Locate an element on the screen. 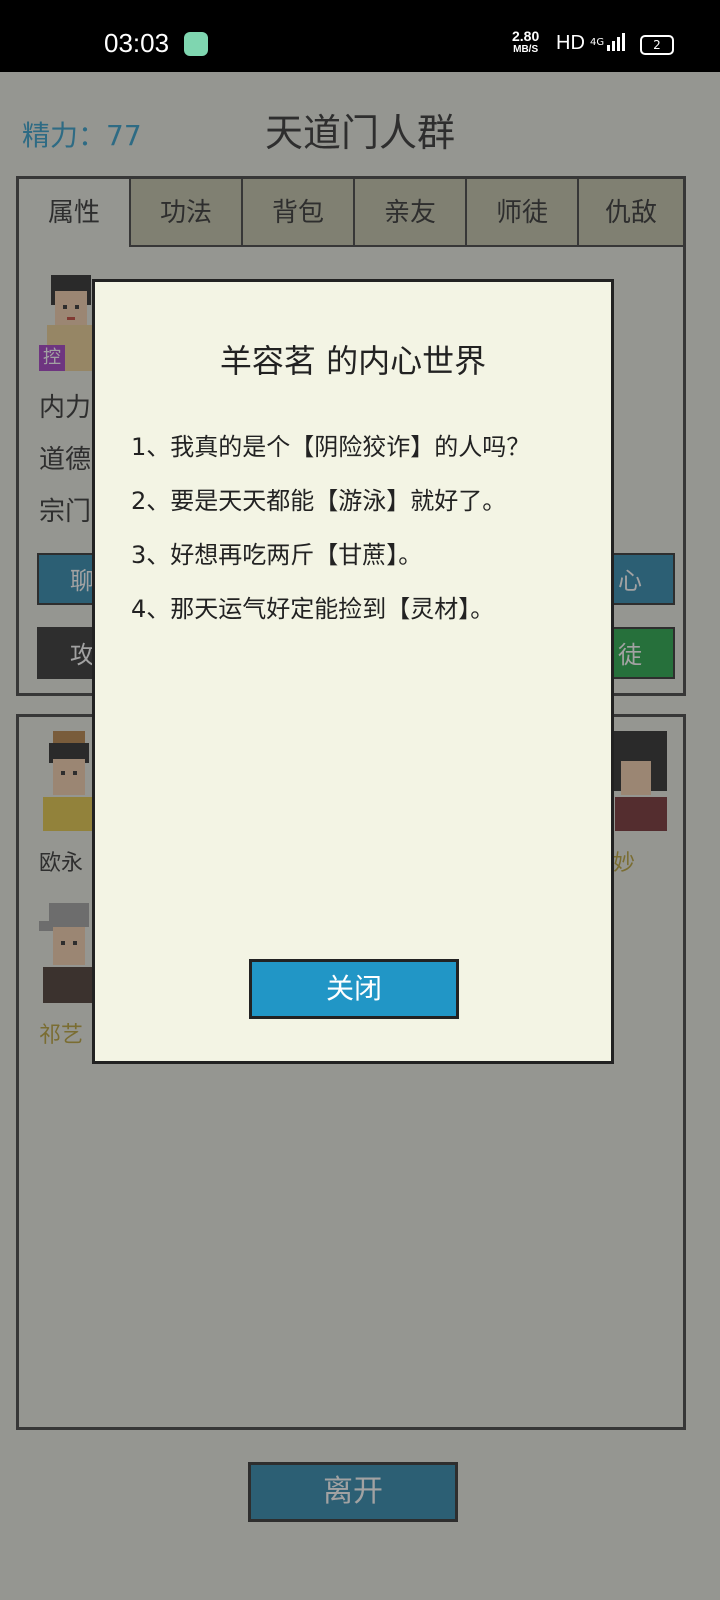 This screenshot has width=720, height=1600. network-speed-value: 2.80 is located at coordinates (526, 36).